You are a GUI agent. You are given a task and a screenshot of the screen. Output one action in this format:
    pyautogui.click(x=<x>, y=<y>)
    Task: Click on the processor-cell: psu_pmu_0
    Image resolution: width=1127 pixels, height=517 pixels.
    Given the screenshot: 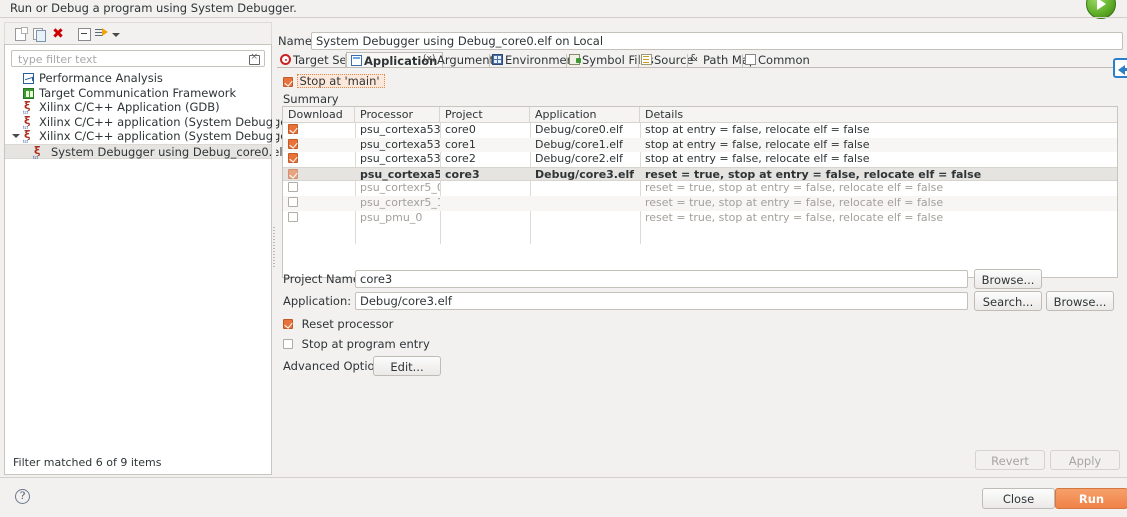 What is the action you would take?
    pyautogui.click(x=391, y=217)
    